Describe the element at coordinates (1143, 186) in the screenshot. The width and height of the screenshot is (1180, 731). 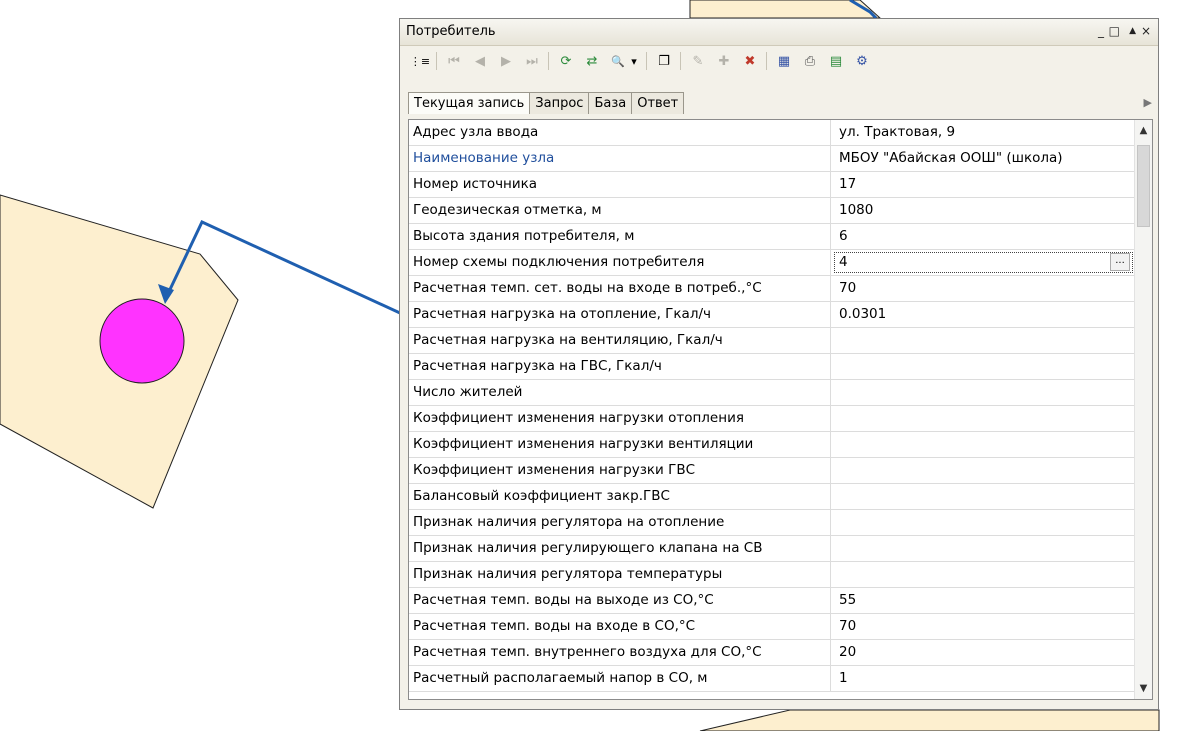
I see `scroll-thumb` at that location.